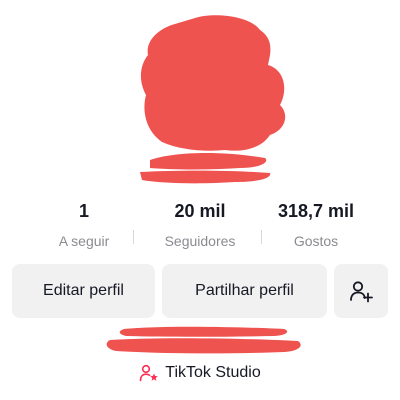 The image size is (400, 400). I want to click on tiktok-studio-label: TikTok Studio, so click(213, 372).